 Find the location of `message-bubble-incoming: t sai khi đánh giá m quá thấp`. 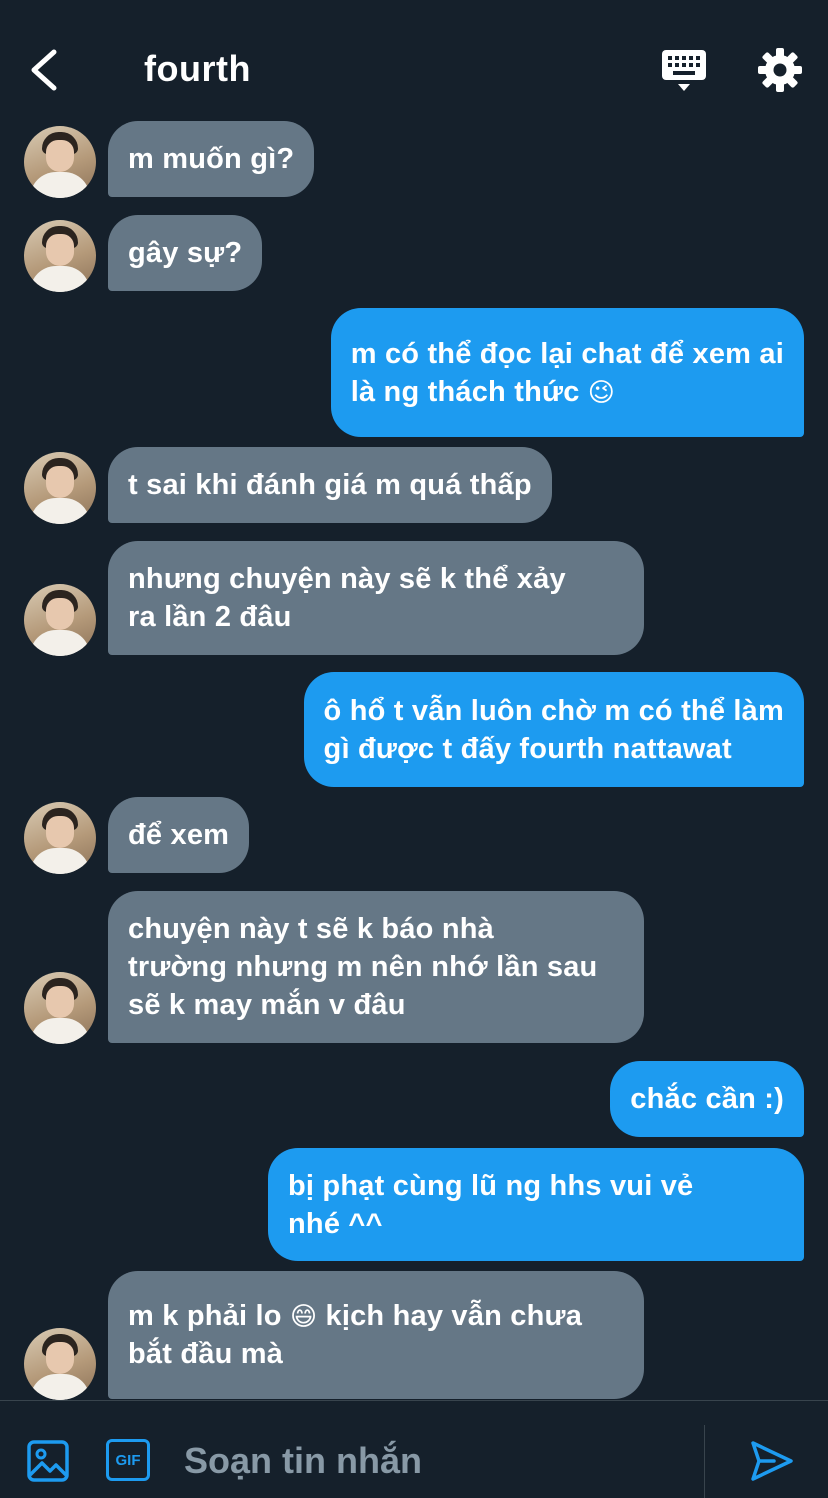

message-bubble-incoming: t sai khi đánh giá m quá thấp is located at coordinates (330, 485).